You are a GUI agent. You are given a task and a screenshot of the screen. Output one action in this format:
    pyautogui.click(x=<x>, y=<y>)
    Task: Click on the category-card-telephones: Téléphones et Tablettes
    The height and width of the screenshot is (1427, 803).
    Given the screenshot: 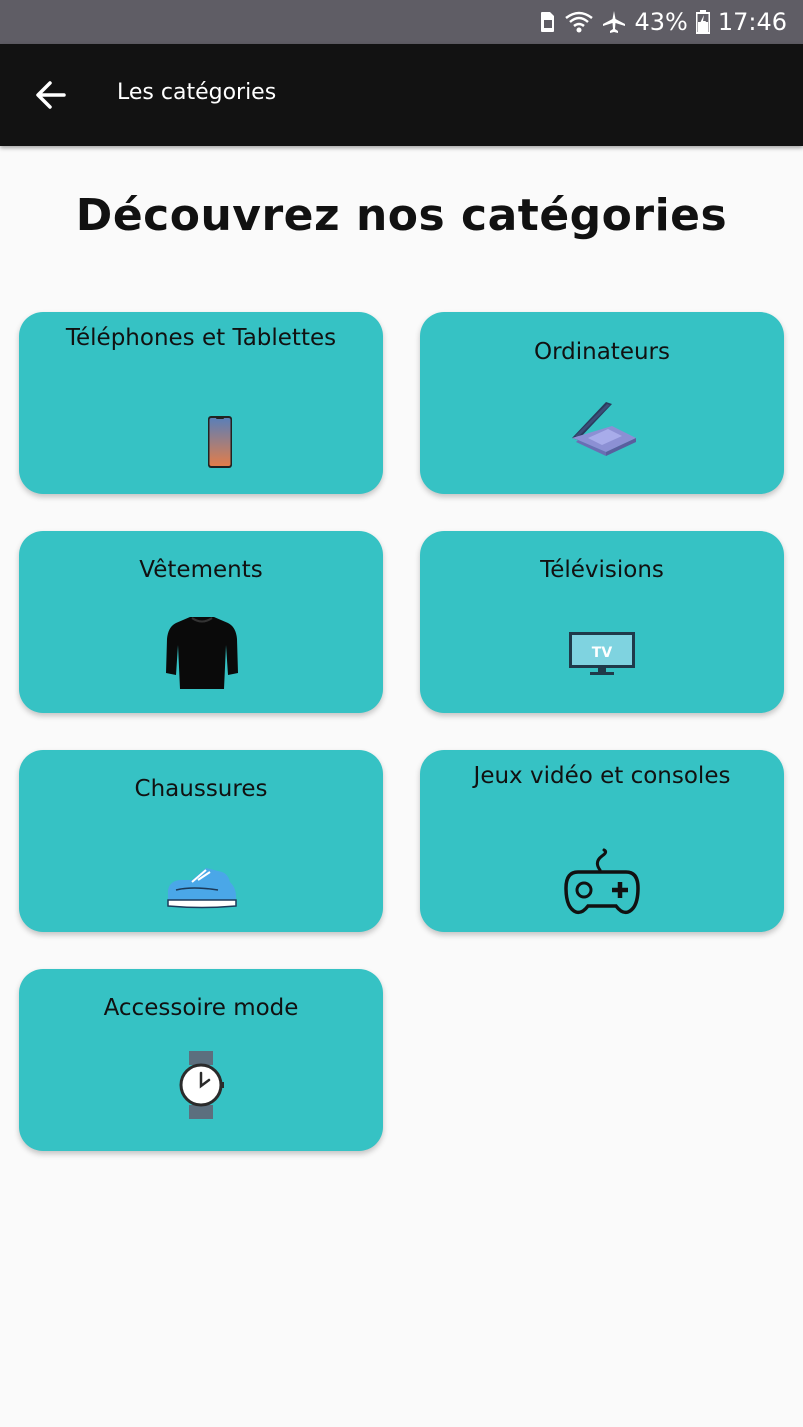 What is the action you would take?
    pyautogui.click(x=201, y=403)
    